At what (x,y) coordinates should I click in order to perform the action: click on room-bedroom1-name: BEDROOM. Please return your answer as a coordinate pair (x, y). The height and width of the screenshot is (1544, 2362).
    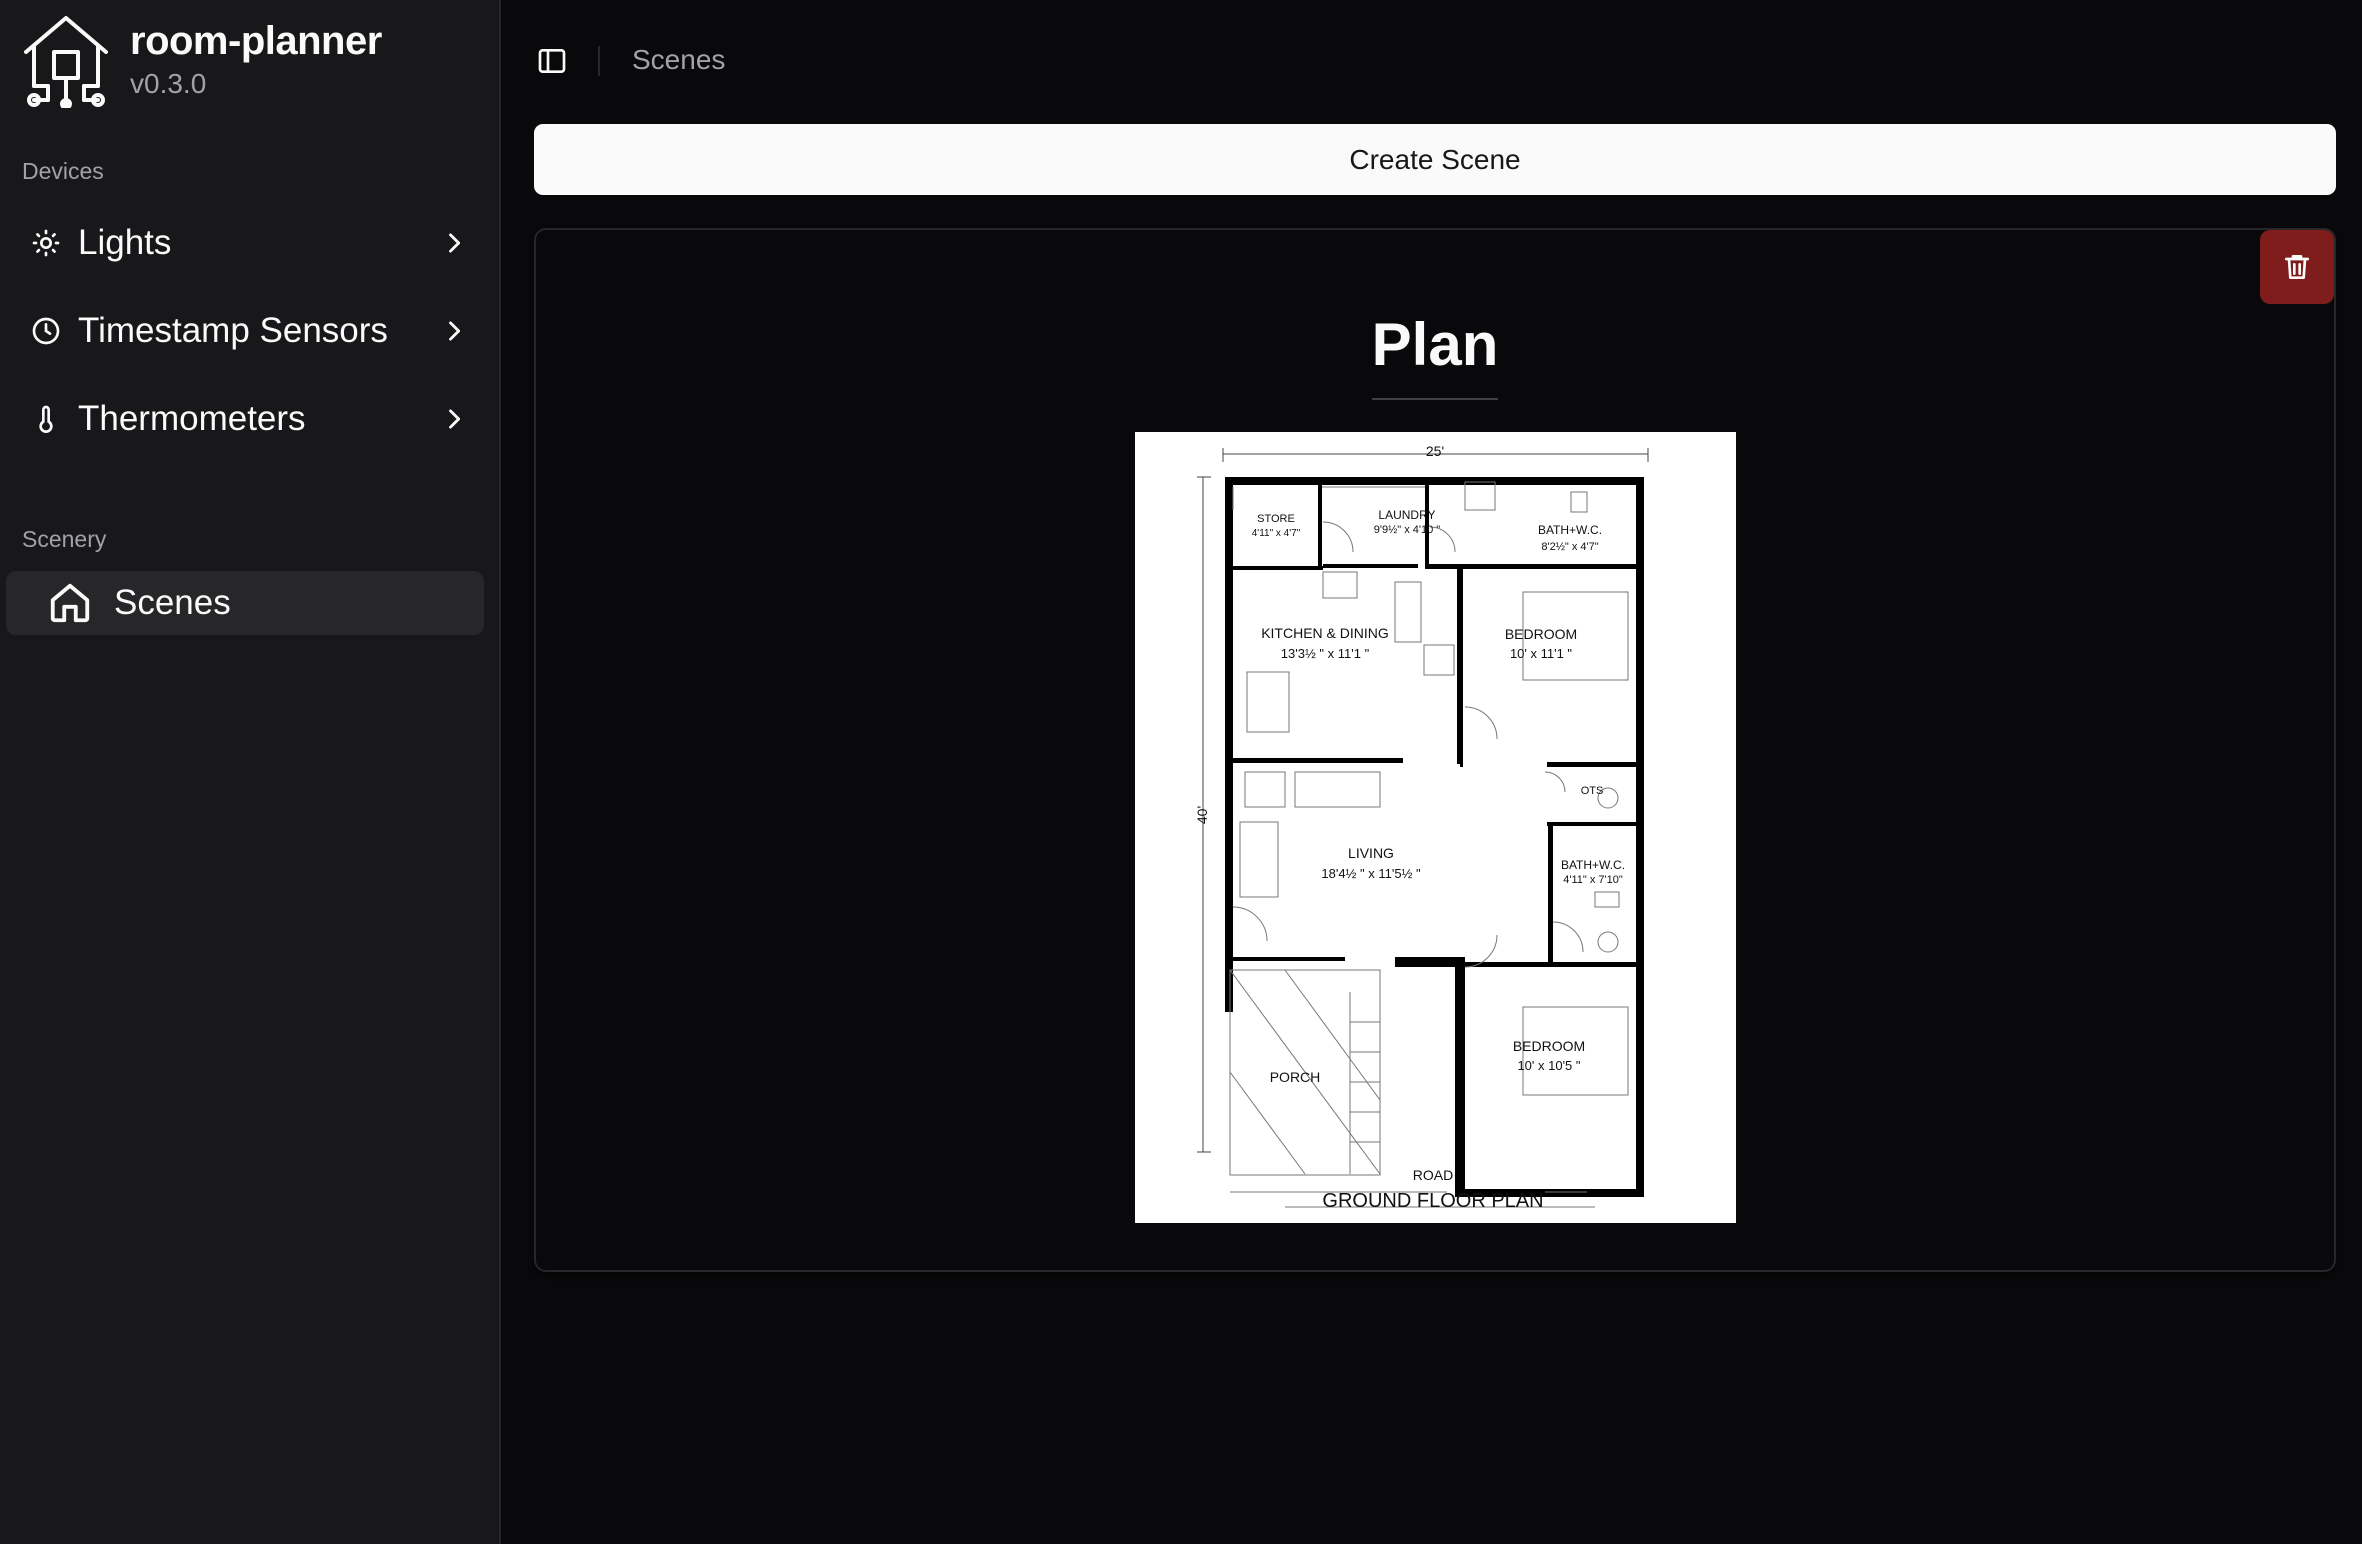
    Looking at the image, I should click on (1541, 634).